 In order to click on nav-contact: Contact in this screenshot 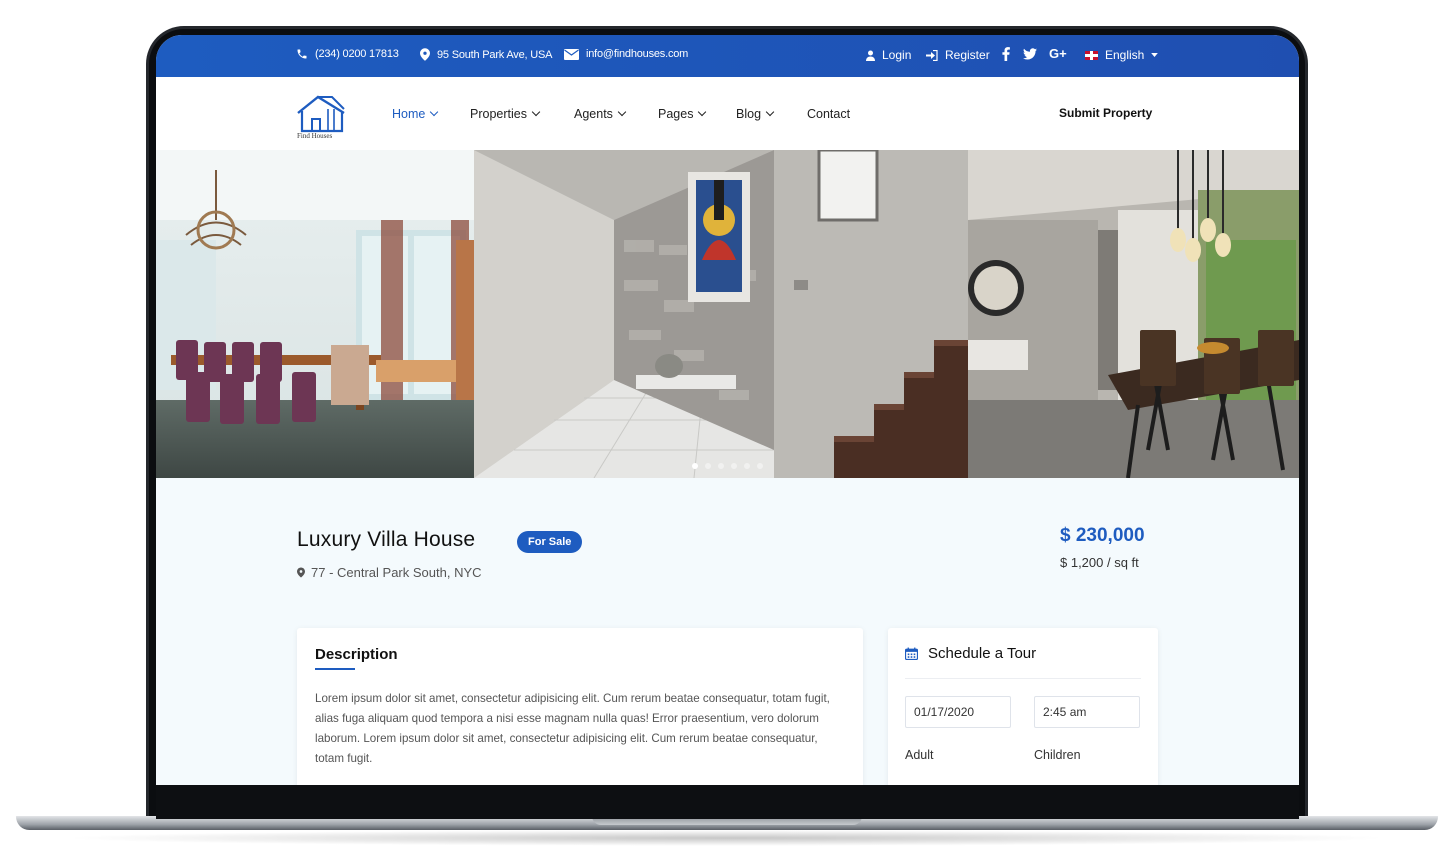, I will do `click(828, 114)`.